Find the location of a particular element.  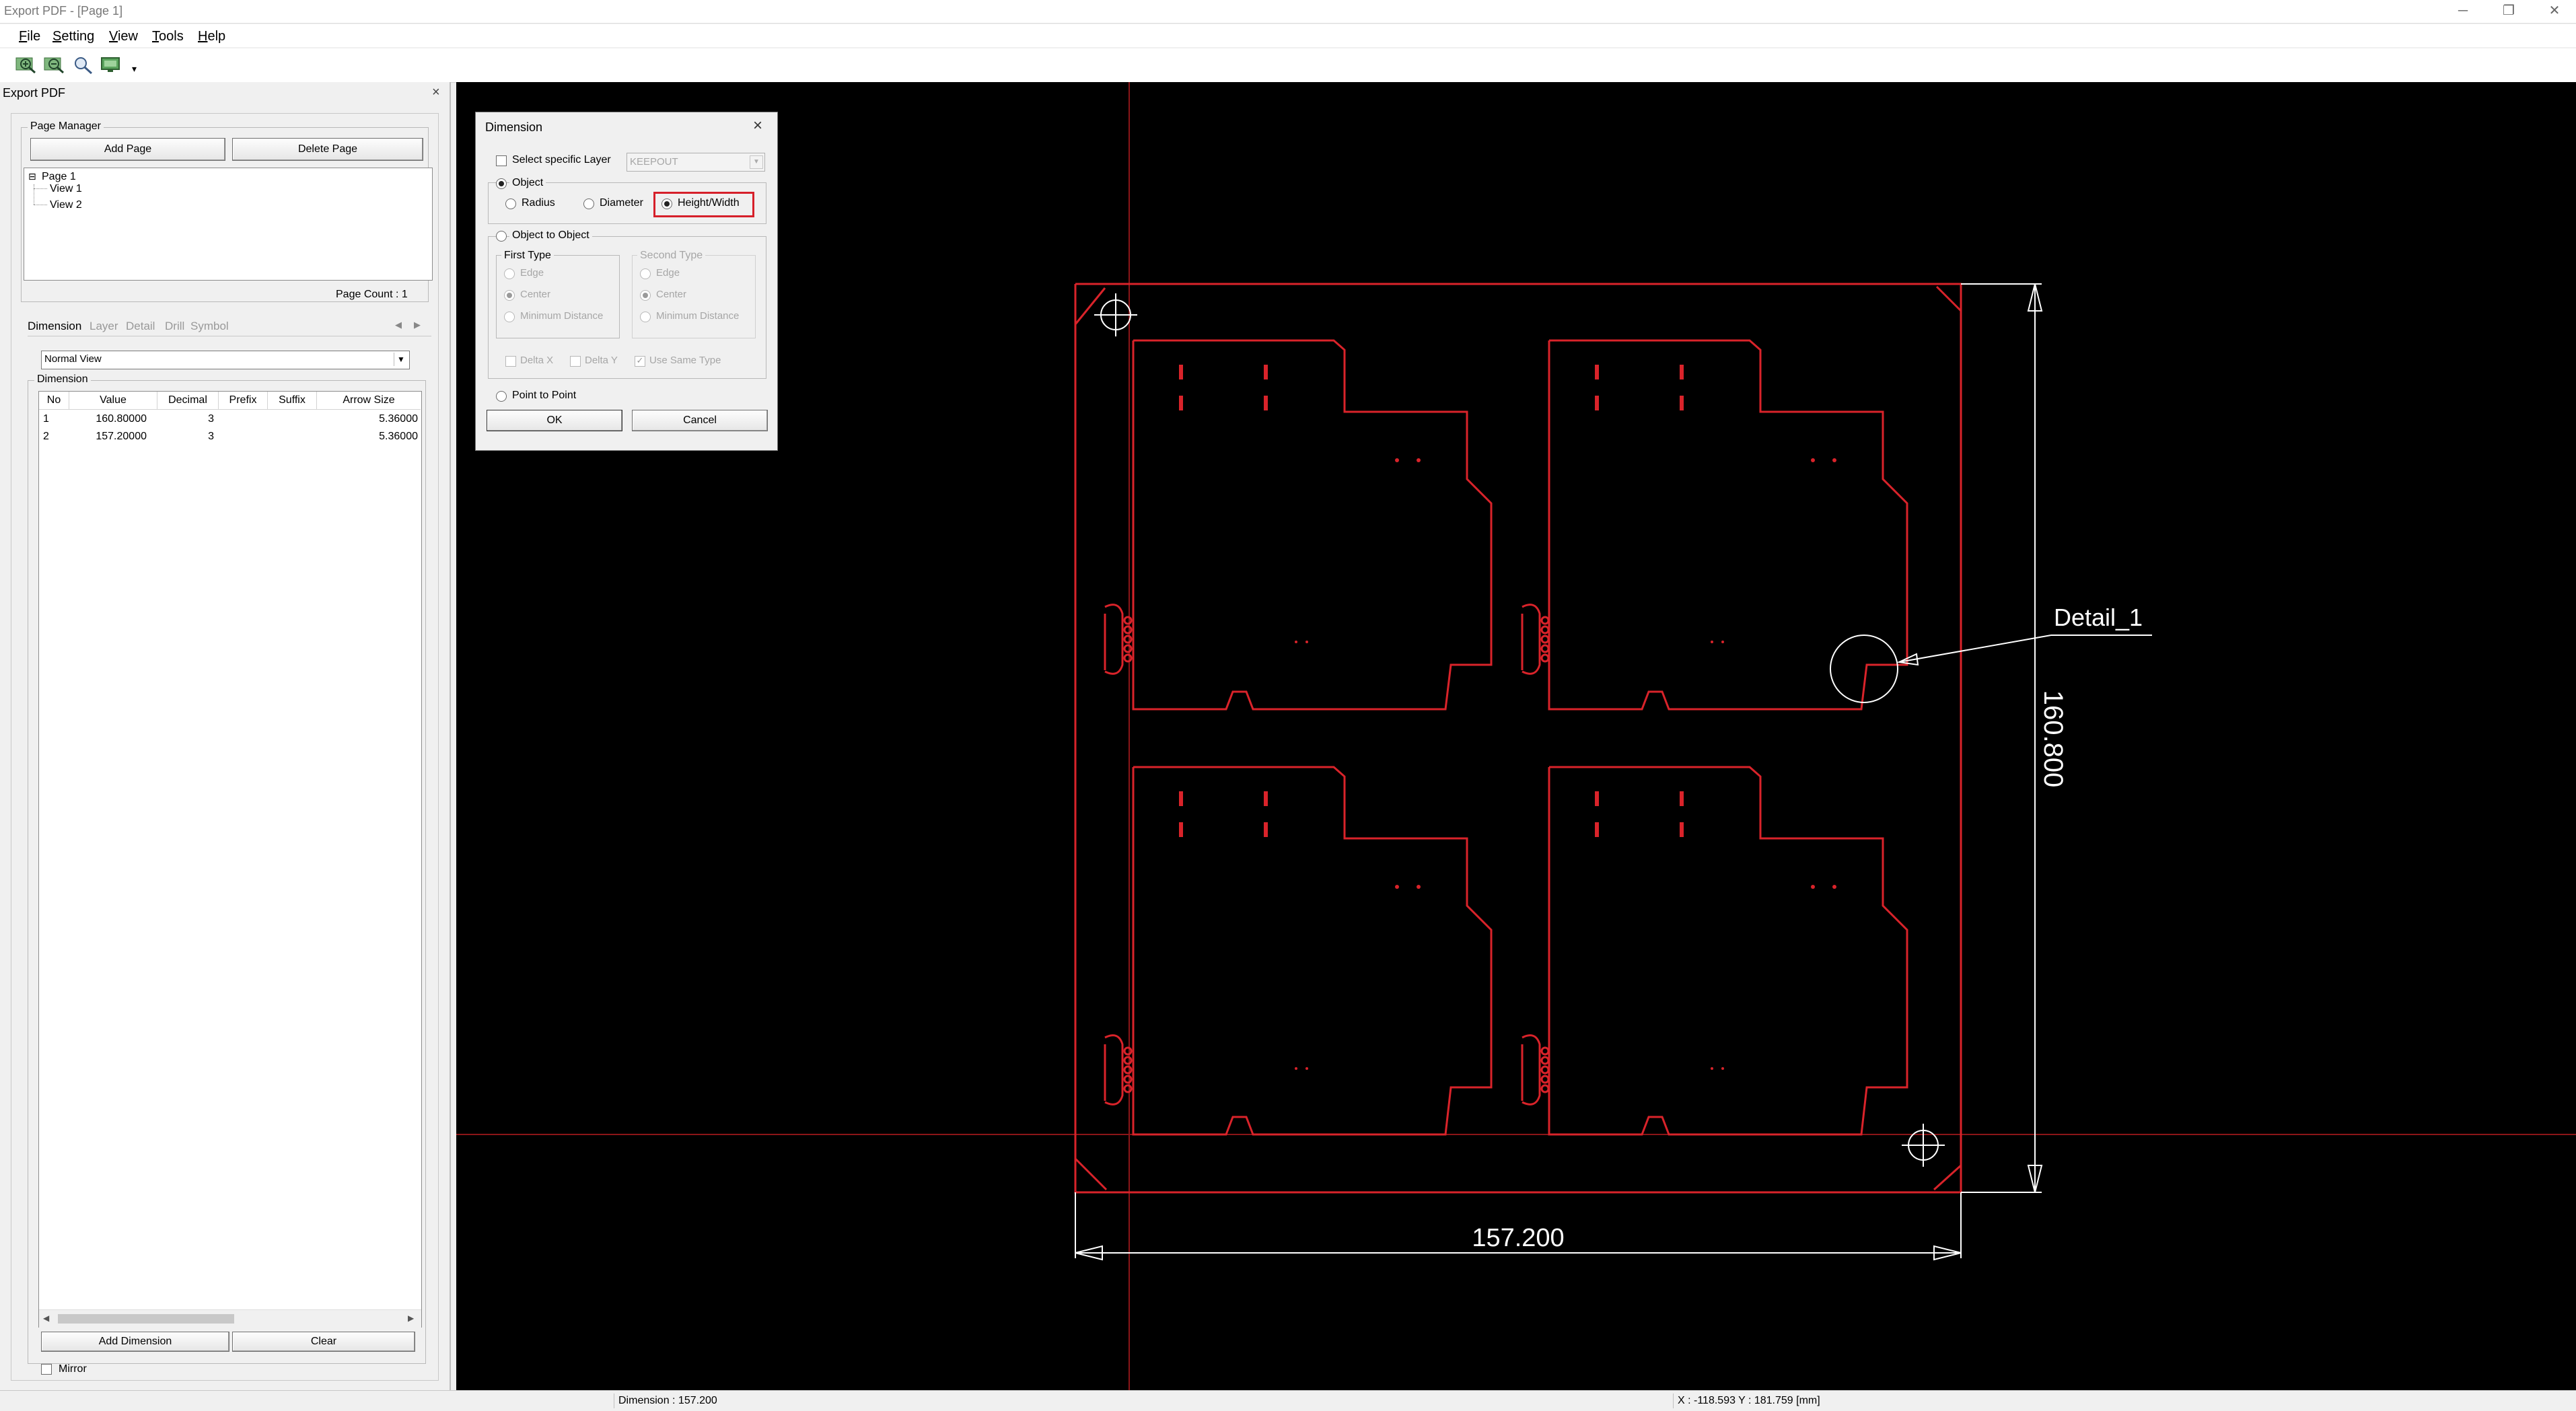

monitor-icon is located at coordinates (111, 64).